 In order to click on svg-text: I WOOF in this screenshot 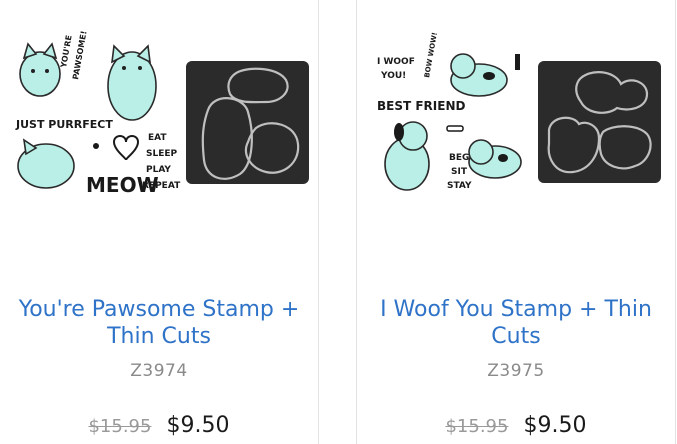, I will do `click(396, 62)`.